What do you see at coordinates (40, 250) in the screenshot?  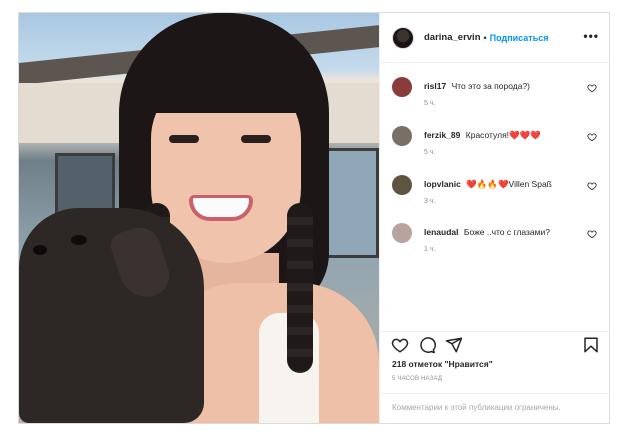 I see `photo-puppy-nose` at bounding box center [40, 250].